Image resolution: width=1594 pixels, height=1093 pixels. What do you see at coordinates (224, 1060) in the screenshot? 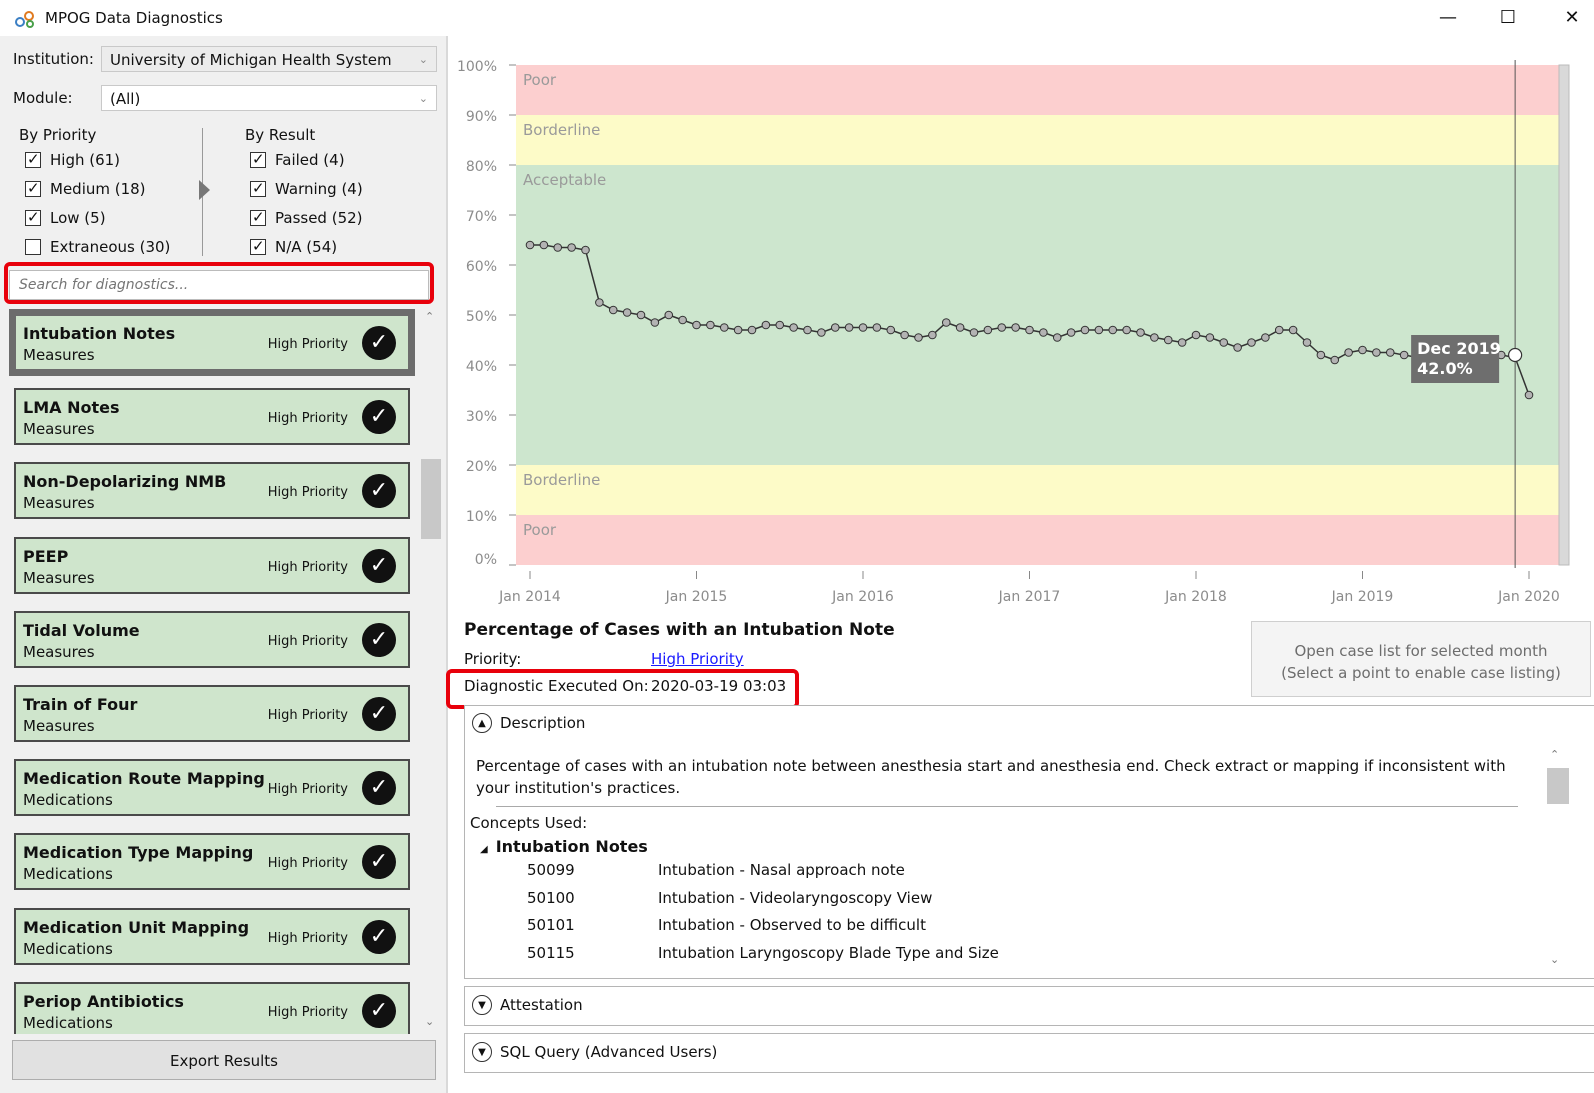
I see `export-results-button: Export Results` at bounding box center [224, 1060].